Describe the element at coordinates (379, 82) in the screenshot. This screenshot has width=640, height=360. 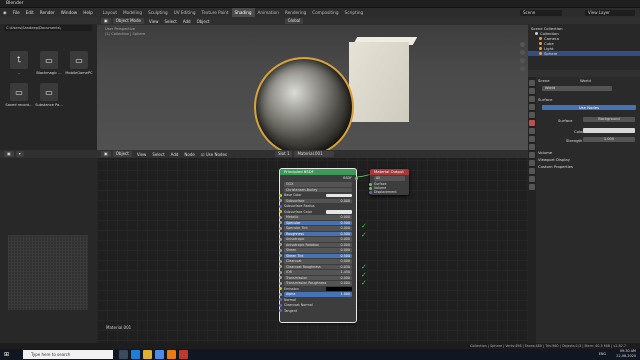
I see `cube-object` at that location.